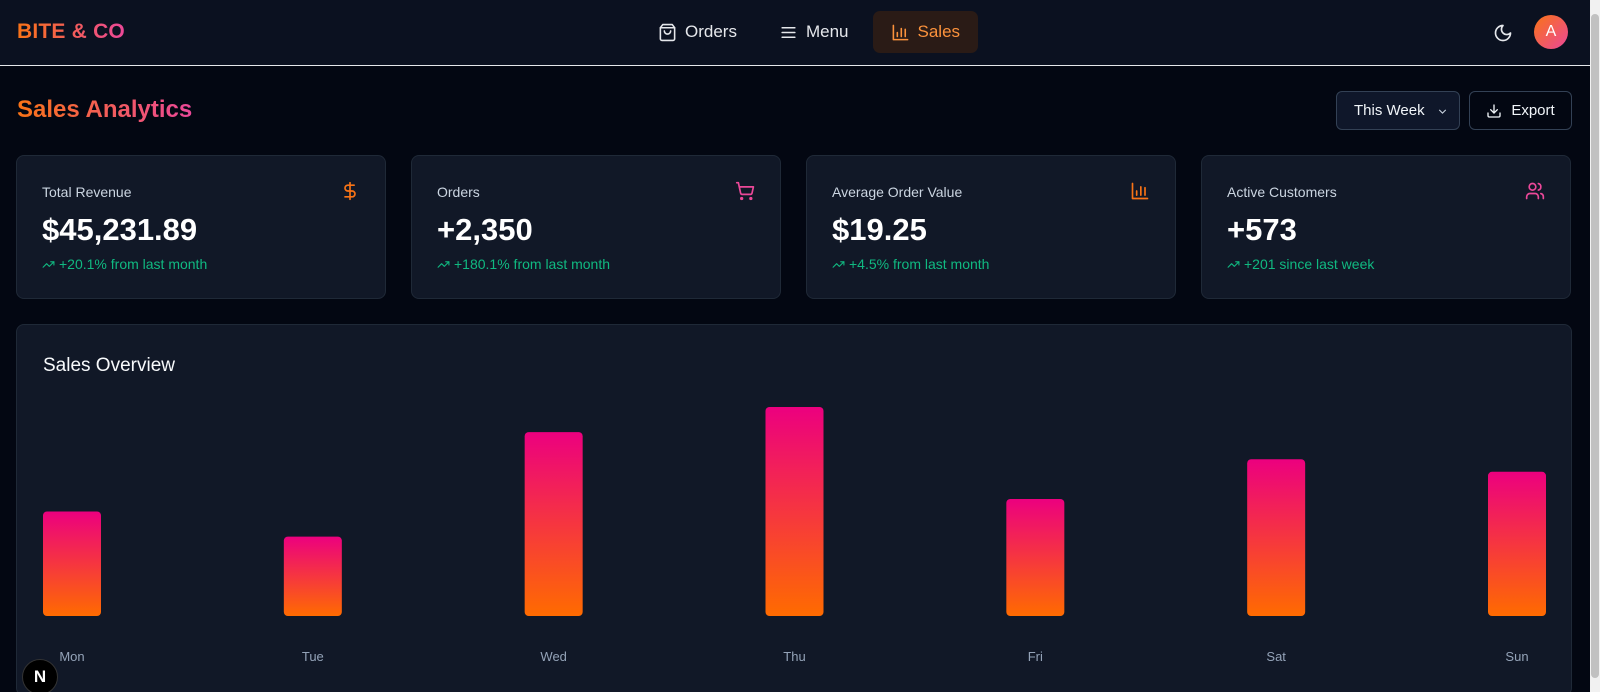  I want to click on shopping-bag-icon, so click(667, 32).